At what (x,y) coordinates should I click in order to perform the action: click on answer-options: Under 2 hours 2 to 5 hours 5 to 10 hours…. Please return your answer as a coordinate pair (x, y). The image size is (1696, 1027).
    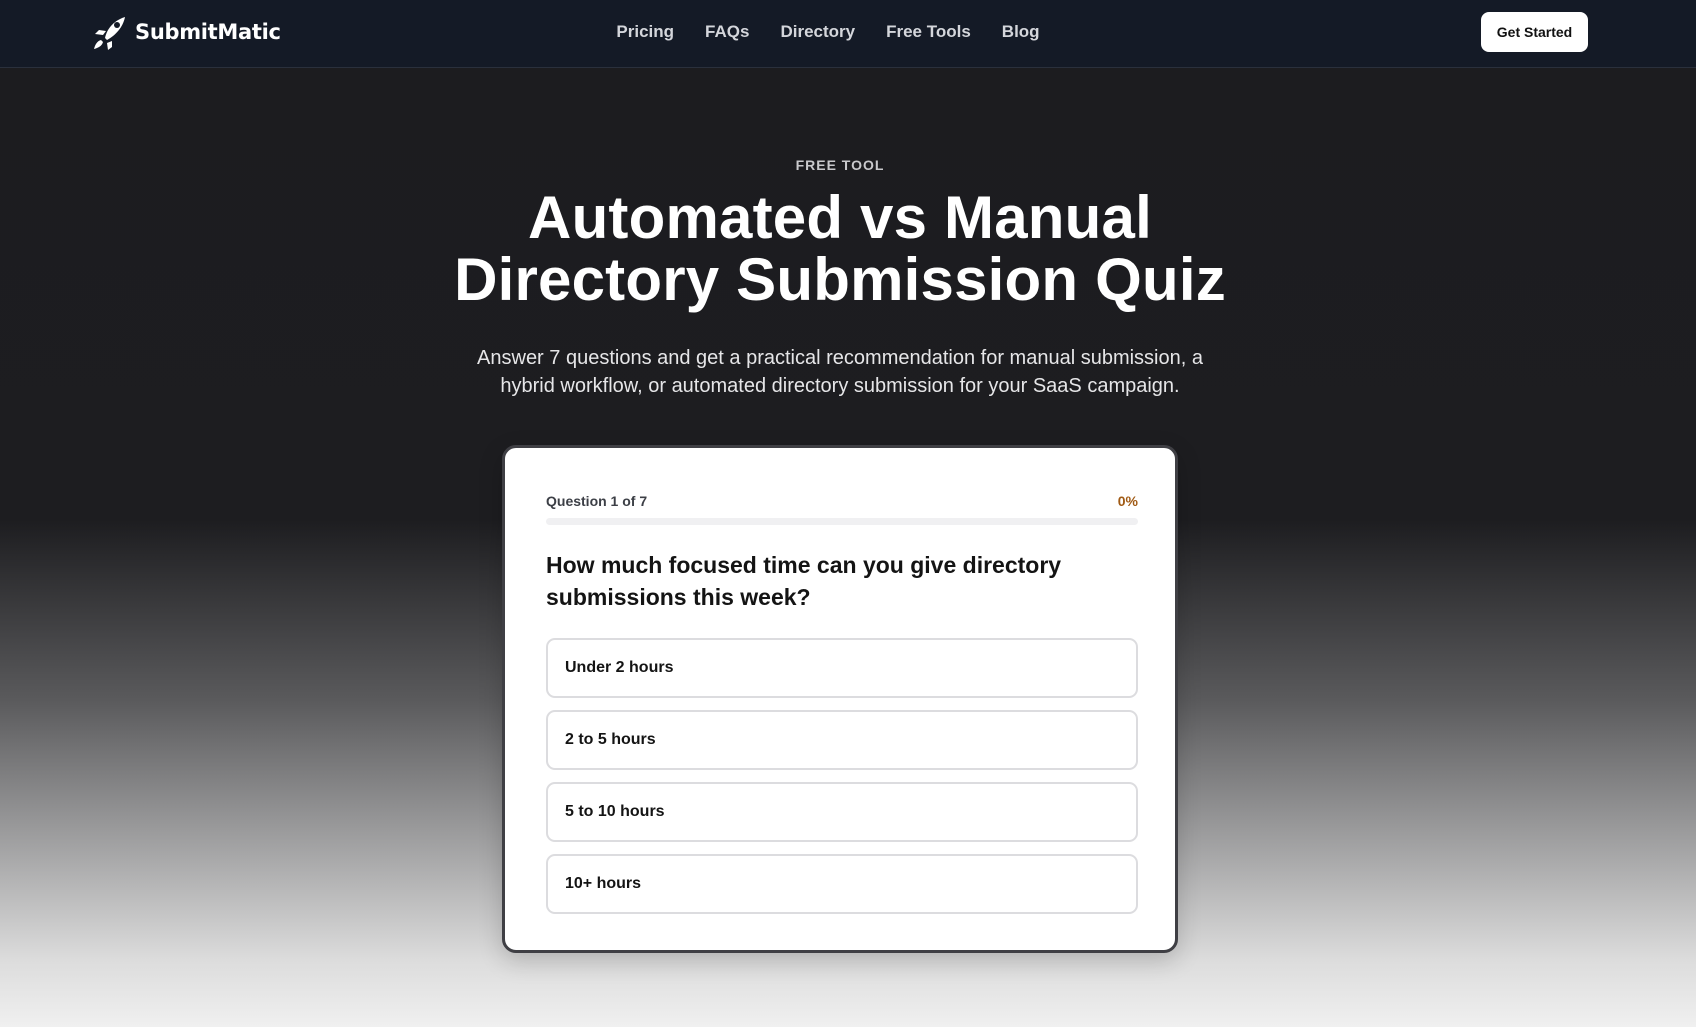
    Looking at the image, I should click on (842, 782).